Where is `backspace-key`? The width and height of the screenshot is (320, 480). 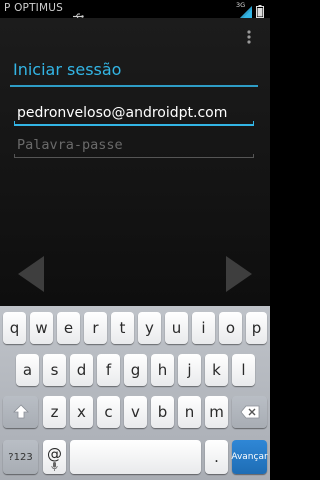 backspace-key is located at coordinates (249, 412).